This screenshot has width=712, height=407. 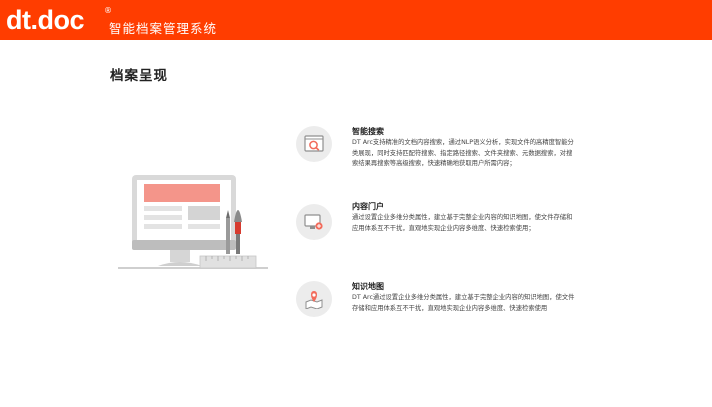 I want to click on registered-mark: ®, so click(x=108, y=10).